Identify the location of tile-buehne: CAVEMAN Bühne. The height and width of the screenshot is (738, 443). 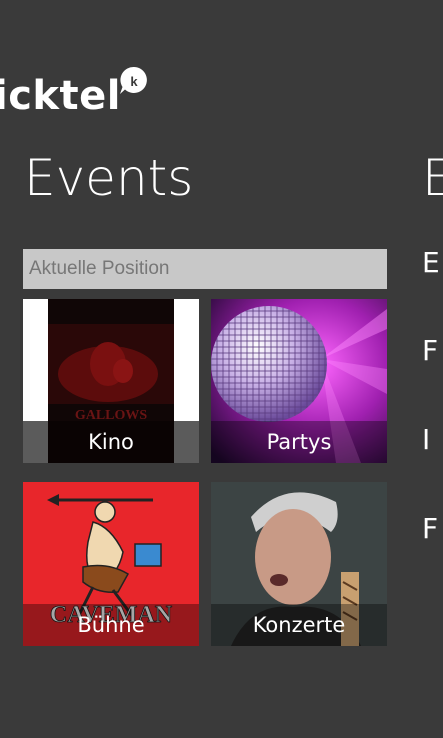
(111, 564).